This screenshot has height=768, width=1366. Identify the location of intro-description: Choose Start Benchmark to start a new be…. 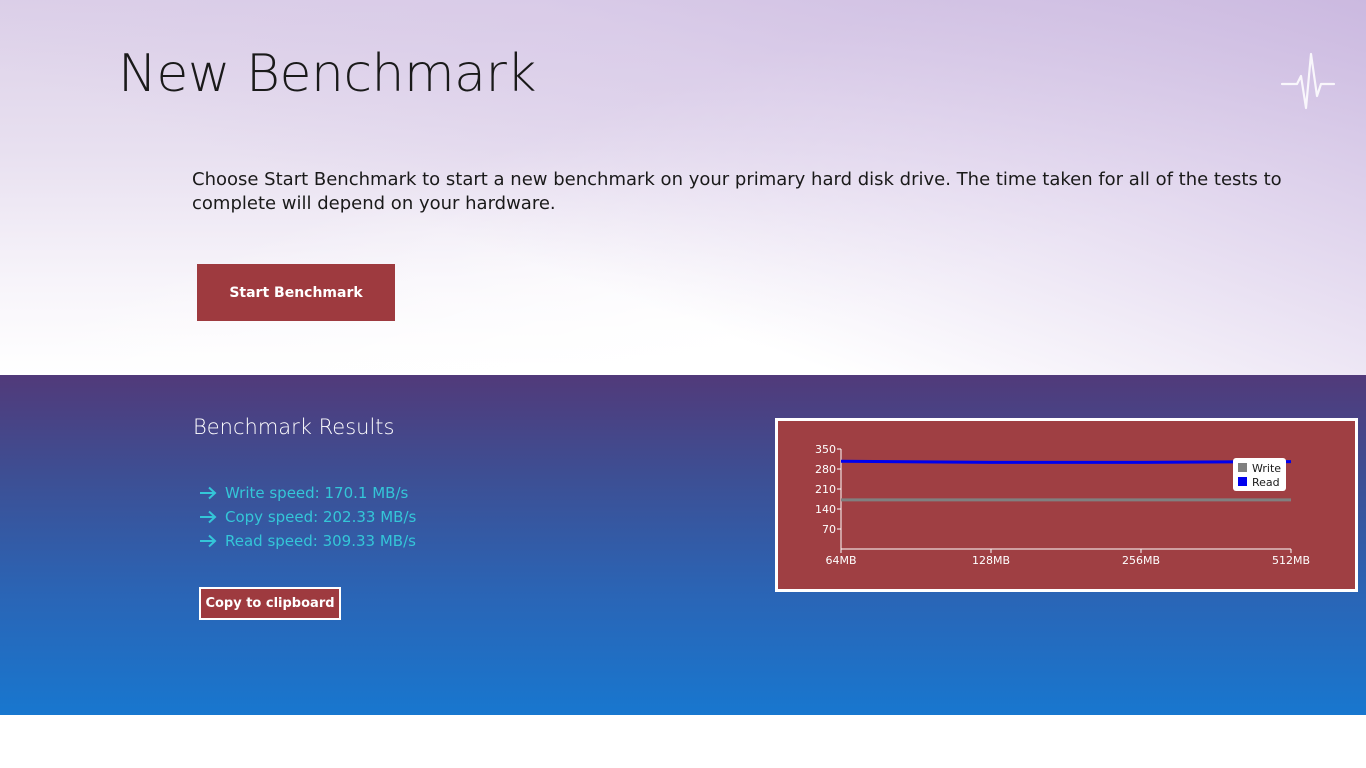
(737, 191).